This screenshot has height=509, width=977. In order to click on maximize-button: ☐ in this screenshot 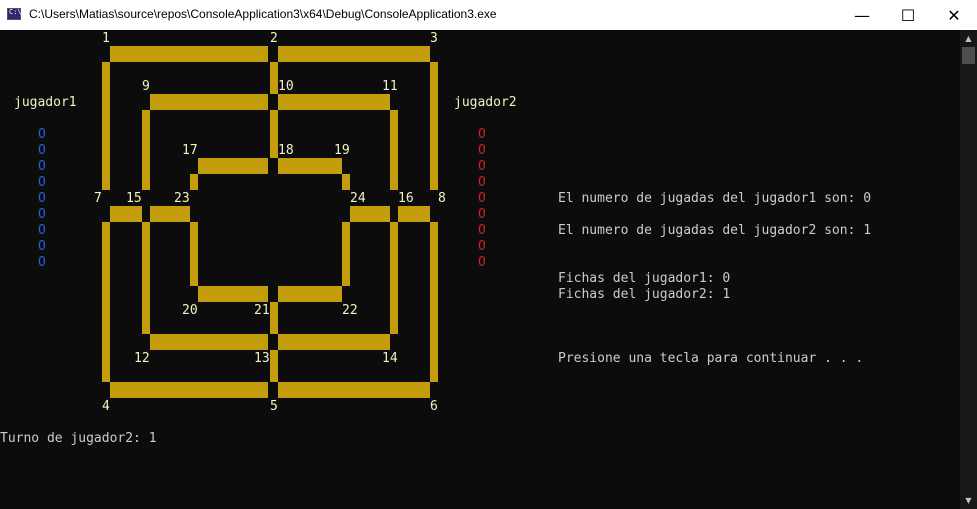, I will do `click(908, 15)`.